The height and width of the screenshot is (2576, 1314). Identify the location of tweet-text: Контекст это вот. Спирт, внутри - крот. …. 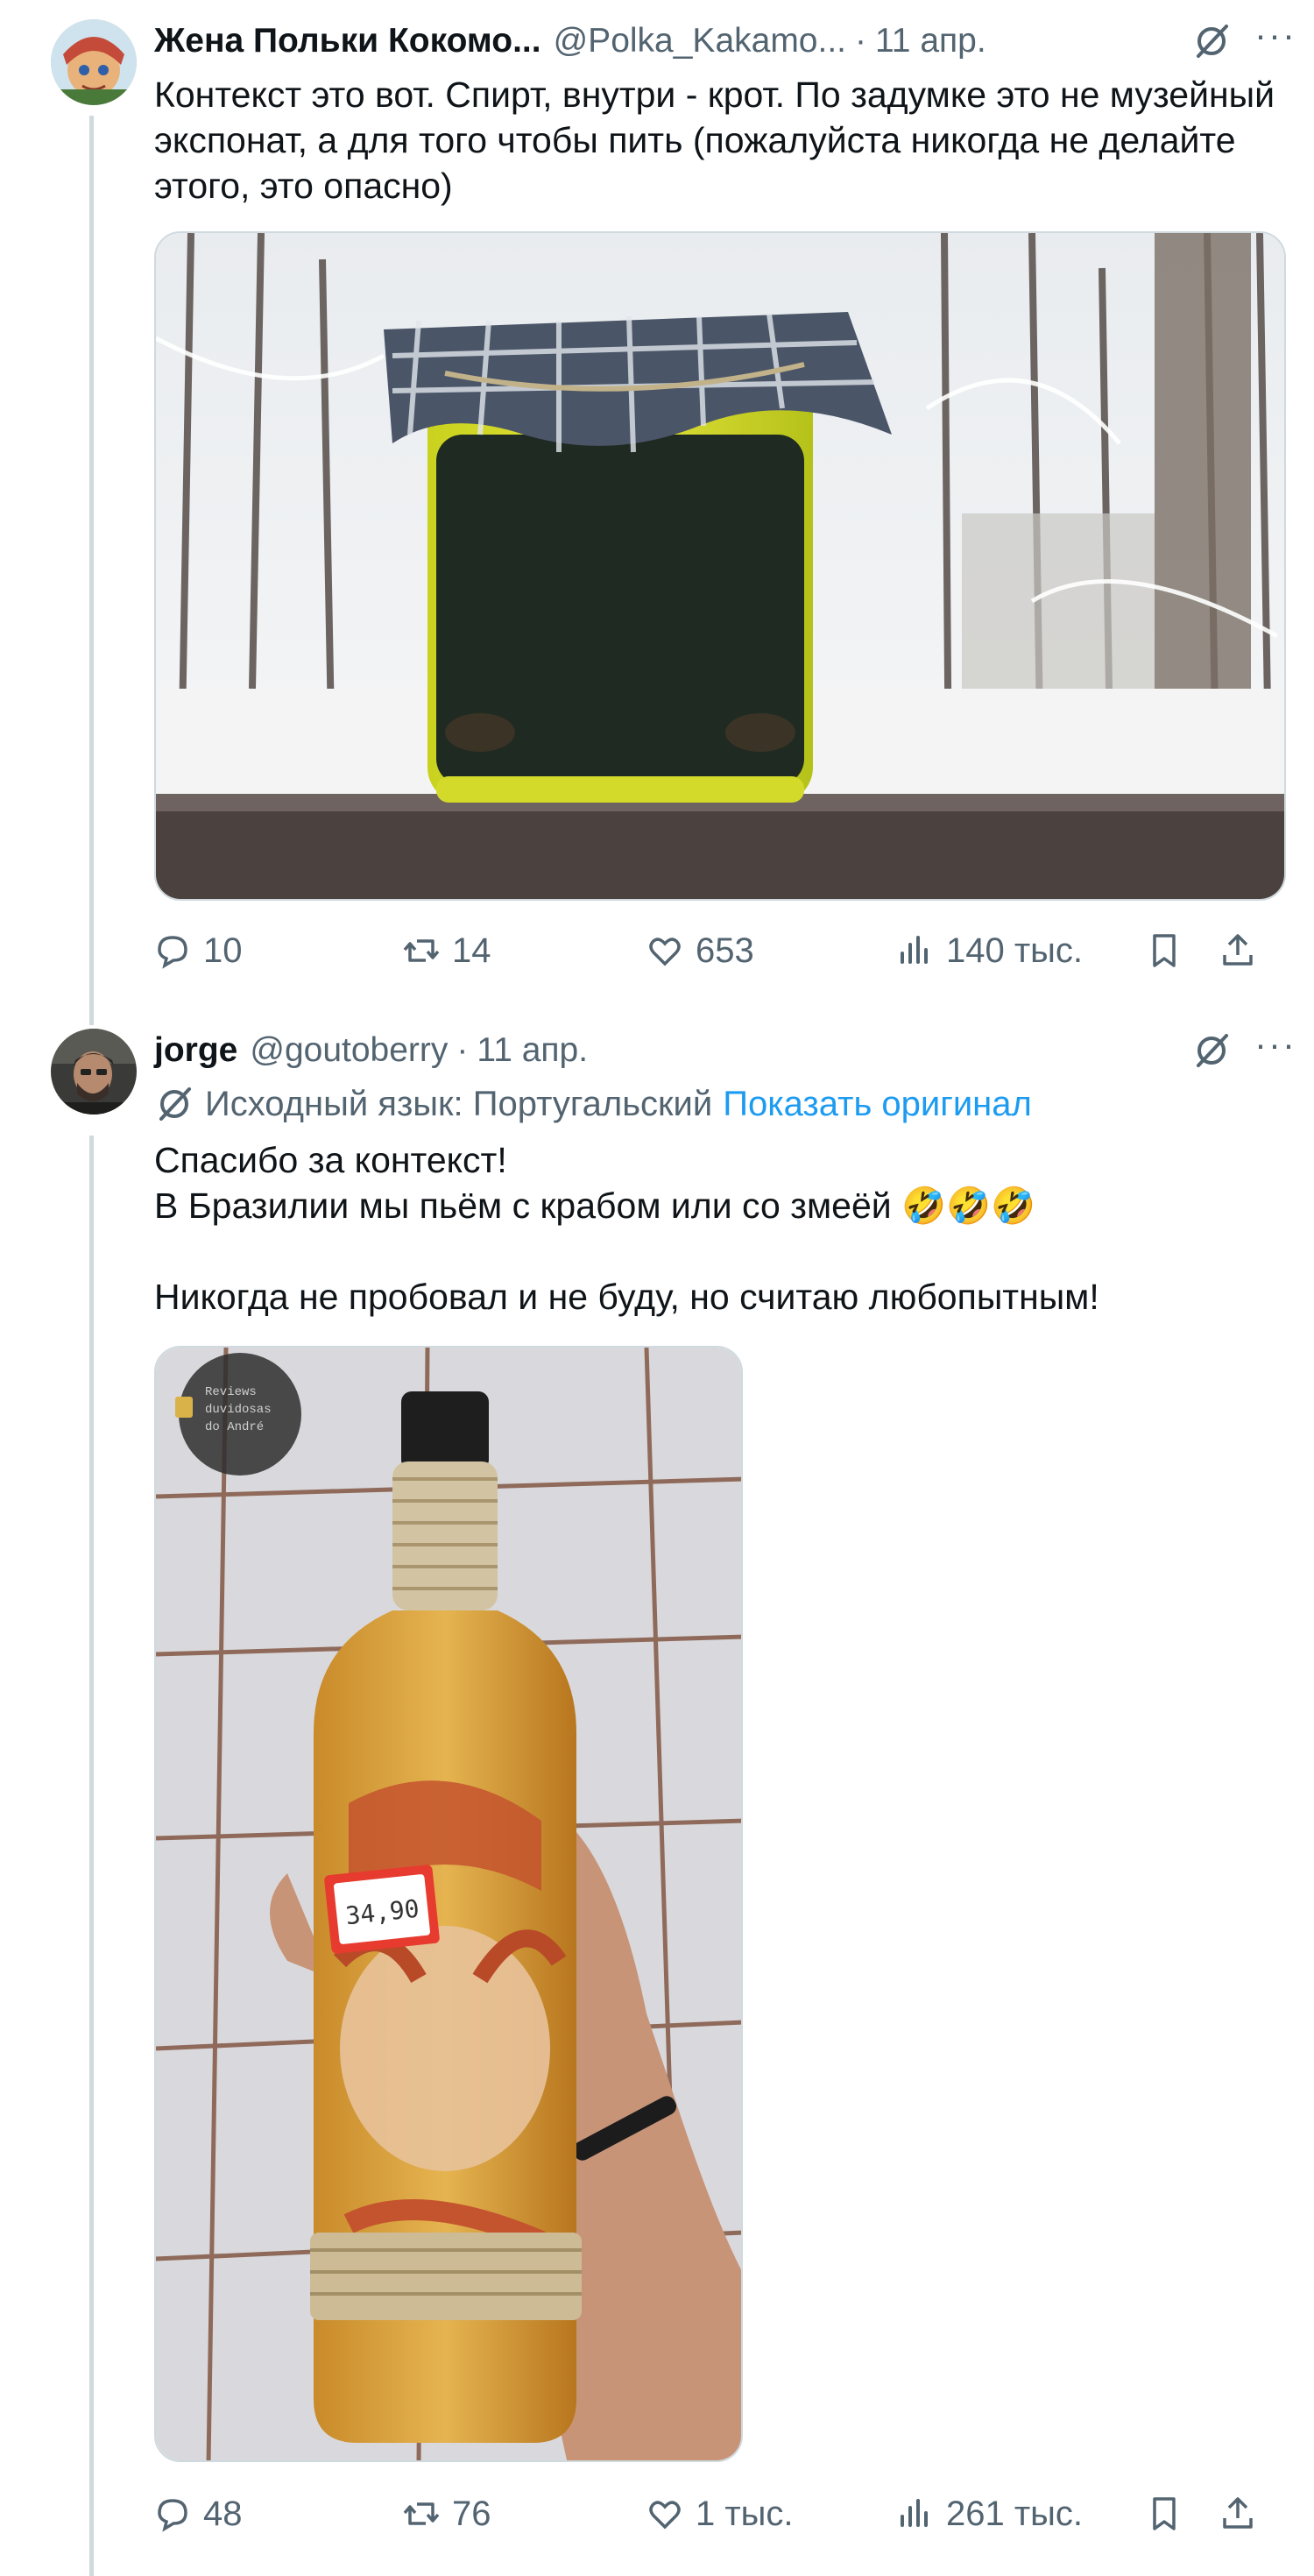
(714, 140).